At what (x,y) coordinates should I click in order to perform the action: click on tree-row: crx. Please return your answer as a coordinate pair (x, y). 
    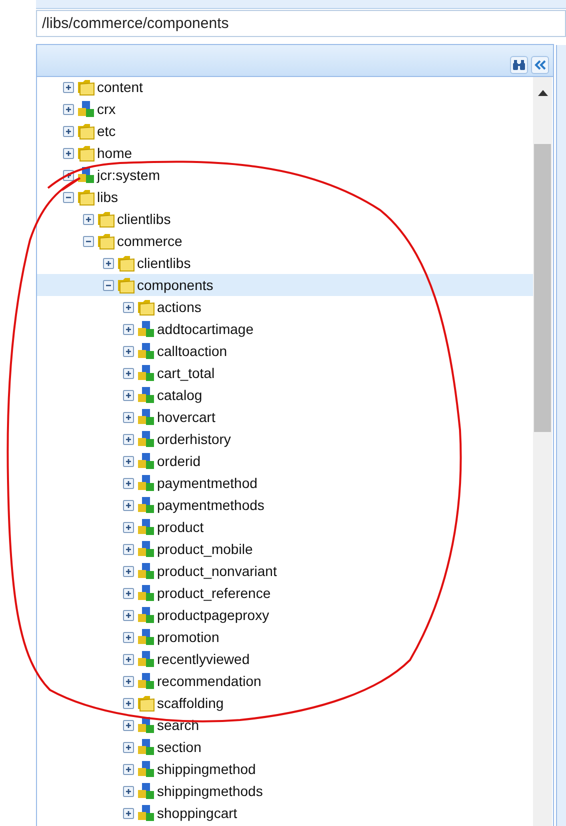
    Looking at the image, I should click on (285, 109).